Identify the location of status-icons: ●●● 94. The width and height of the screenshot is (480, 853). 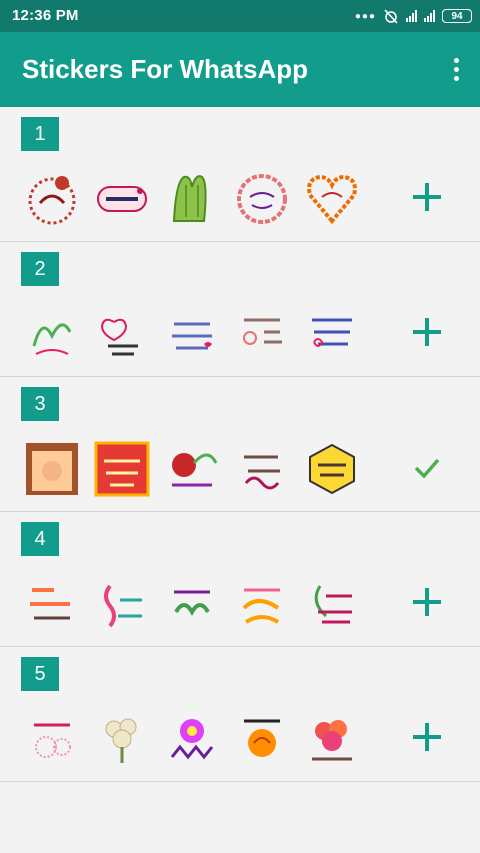
(413, 16).